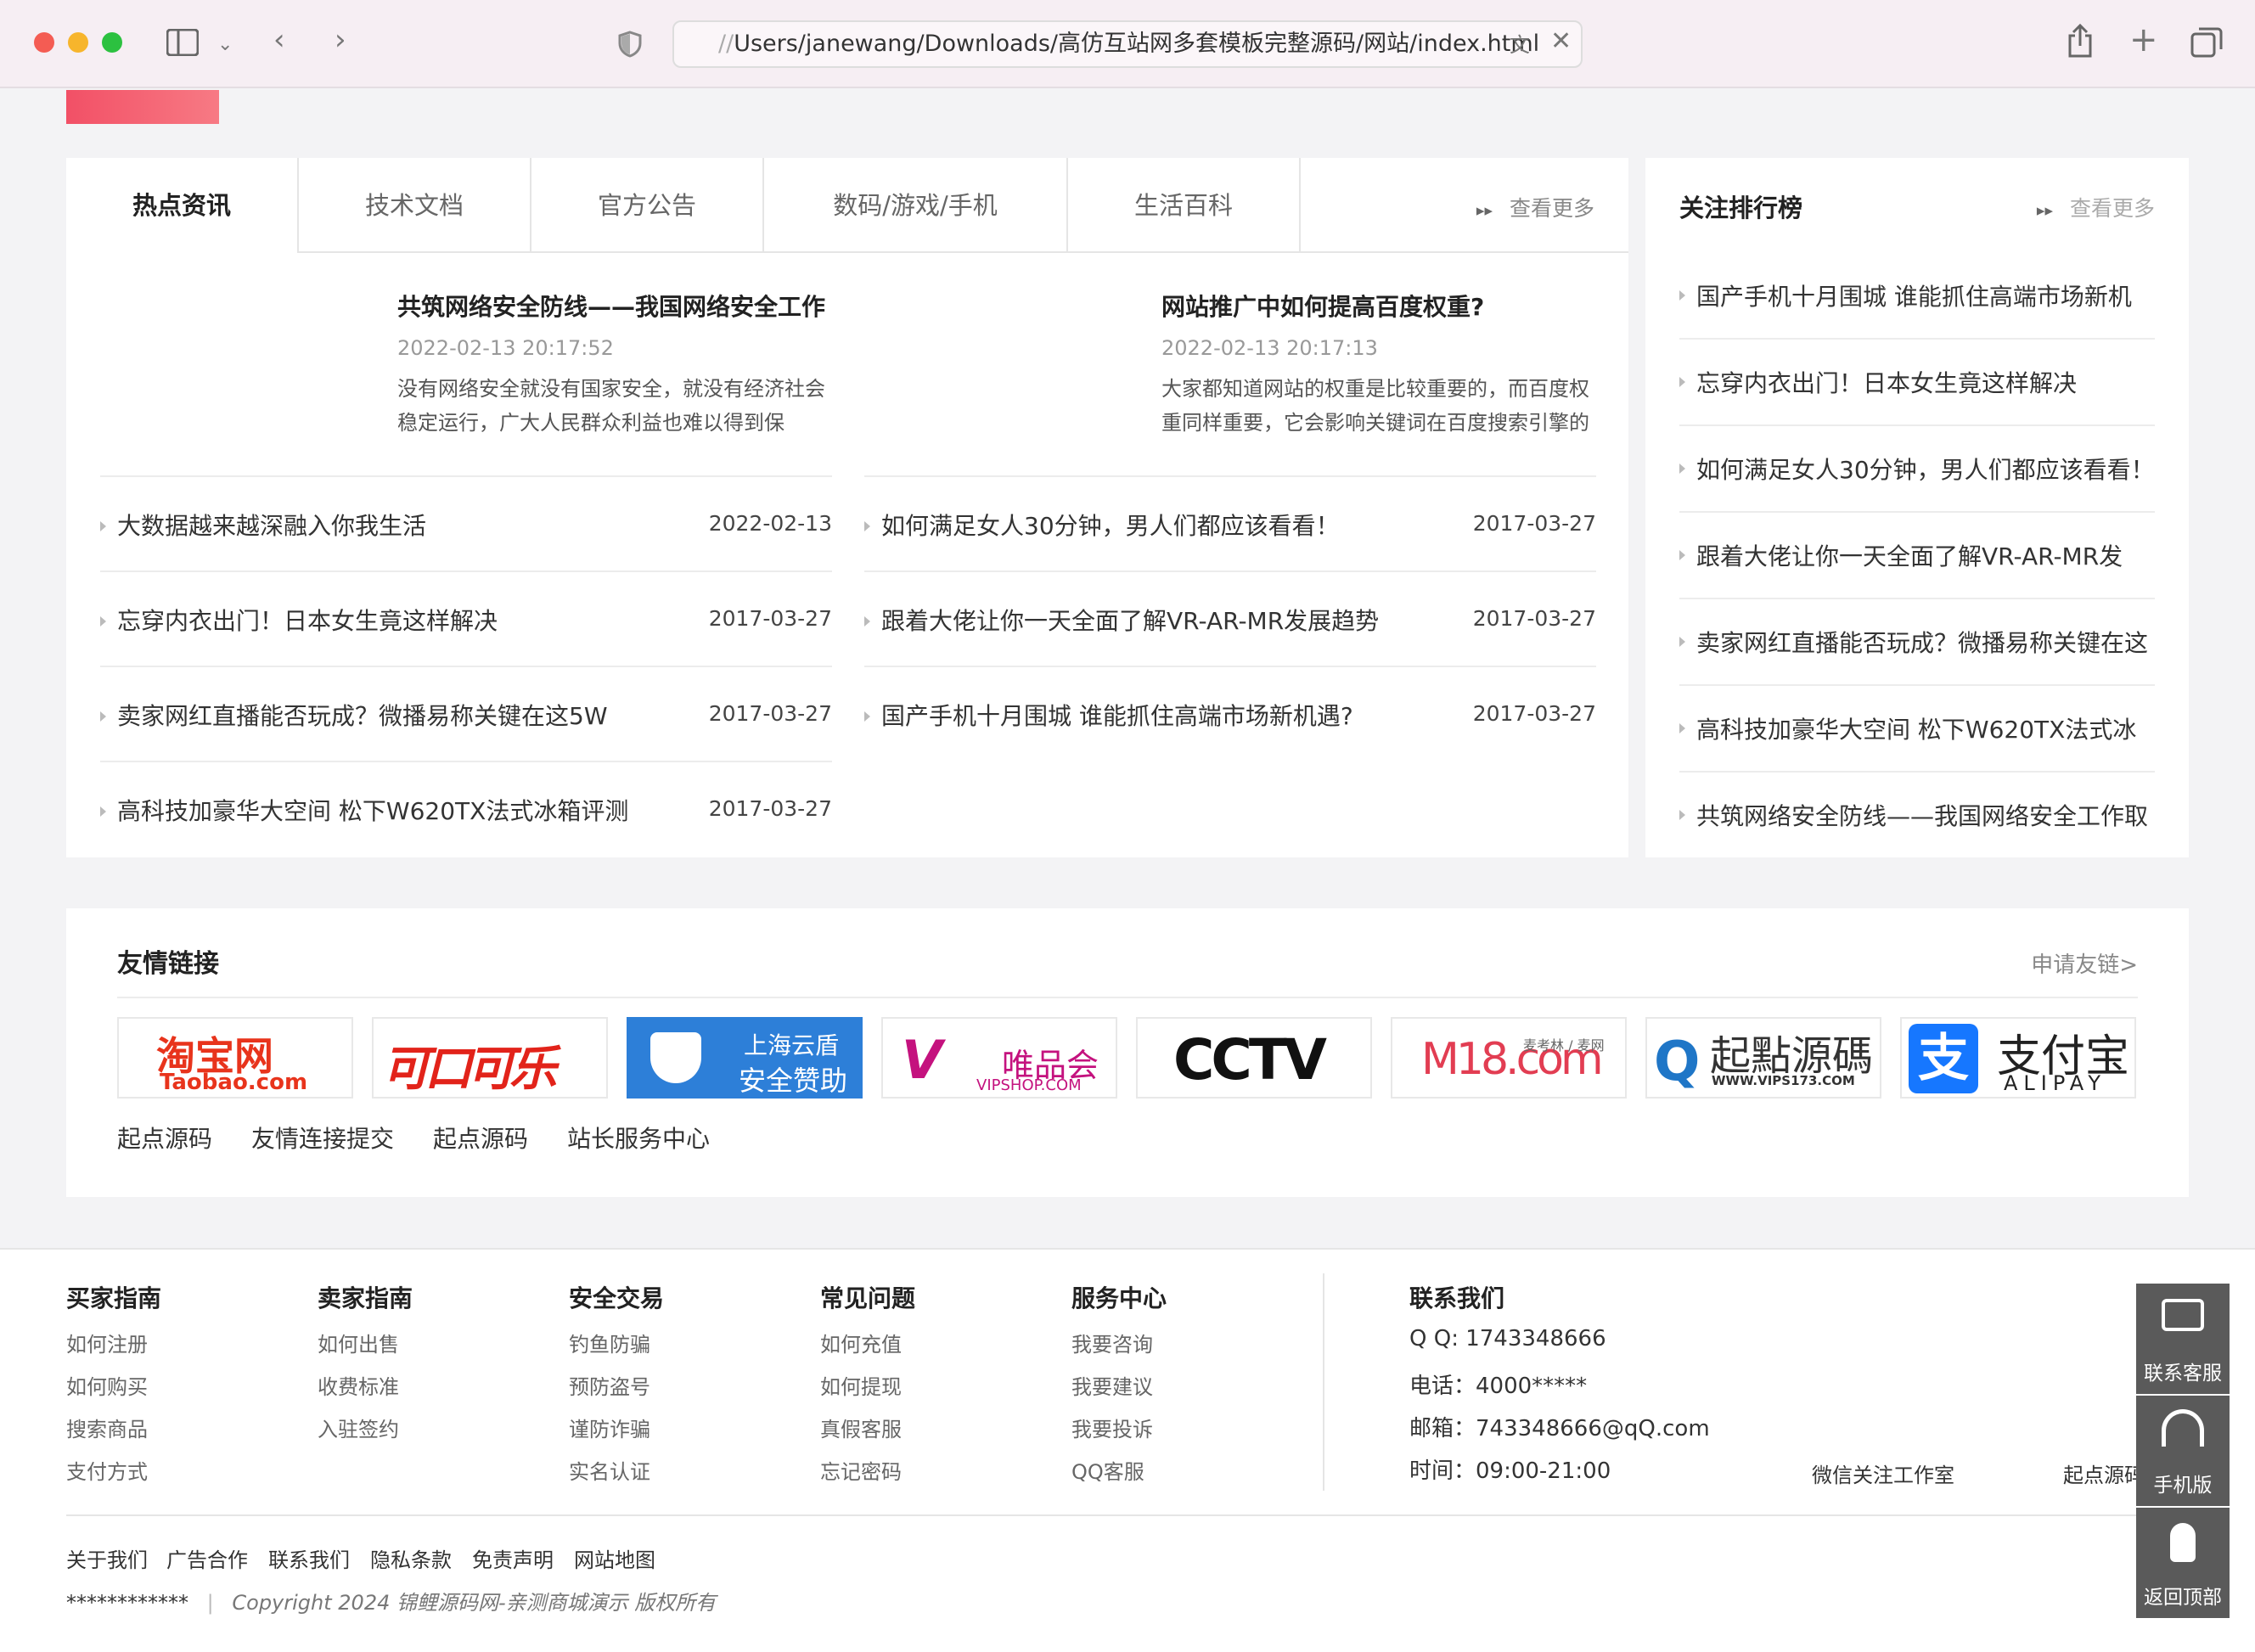 The image size is (2255, 1652). I want to click on contact-phone: 电话：4000*****, so click(1498, 1386).